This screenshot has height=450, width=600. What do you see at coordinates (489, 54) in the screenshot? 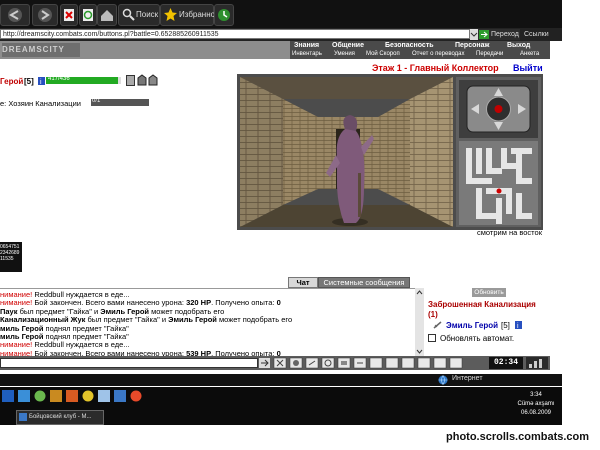
I see `nav-transfers: Передачи` at bounding box center [489, 54].